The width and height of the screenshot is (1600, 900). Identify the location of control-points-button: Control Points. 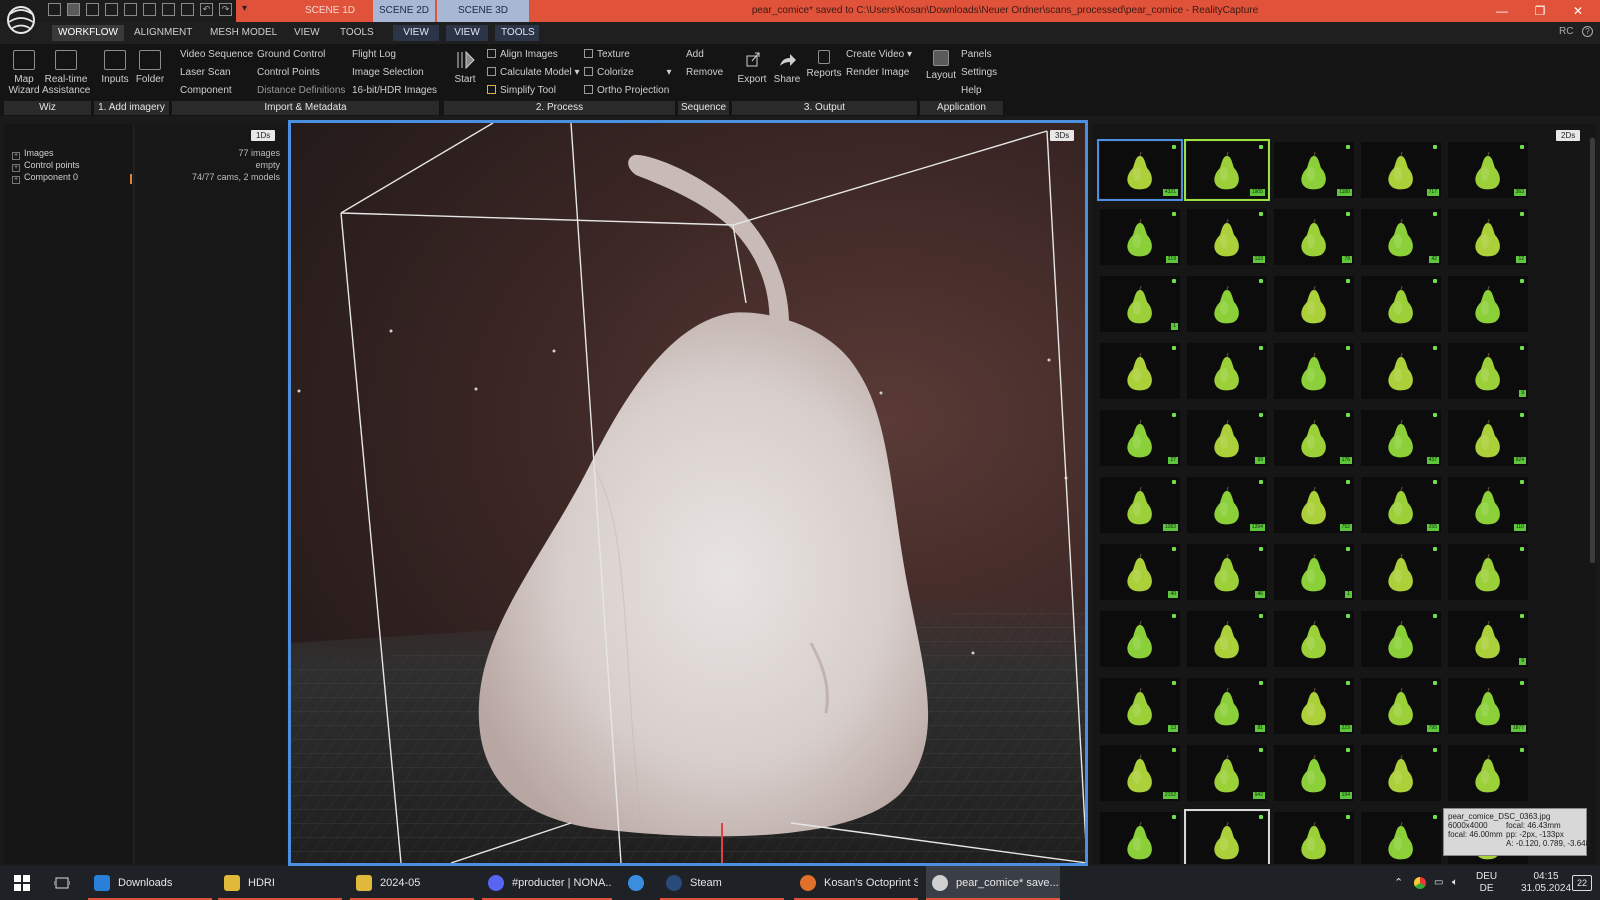
(288, 73).